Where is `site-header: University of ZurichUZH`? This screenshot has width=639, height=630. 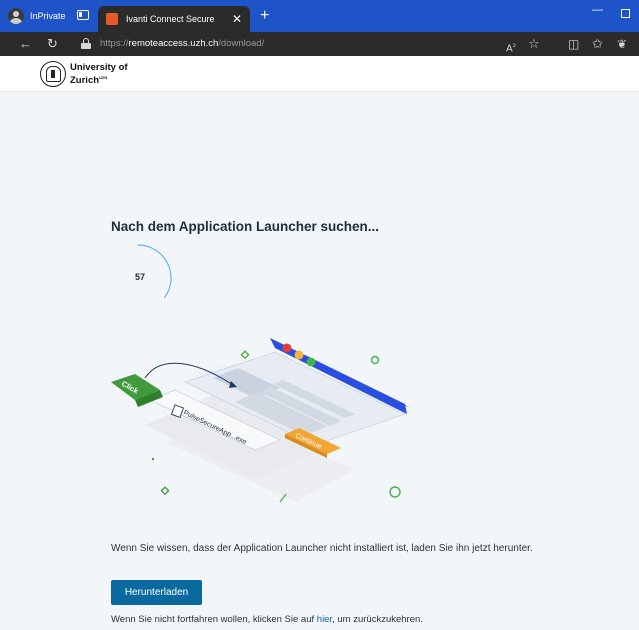
site-header: University of ZurichUZH is located at coordinates (319, 74).